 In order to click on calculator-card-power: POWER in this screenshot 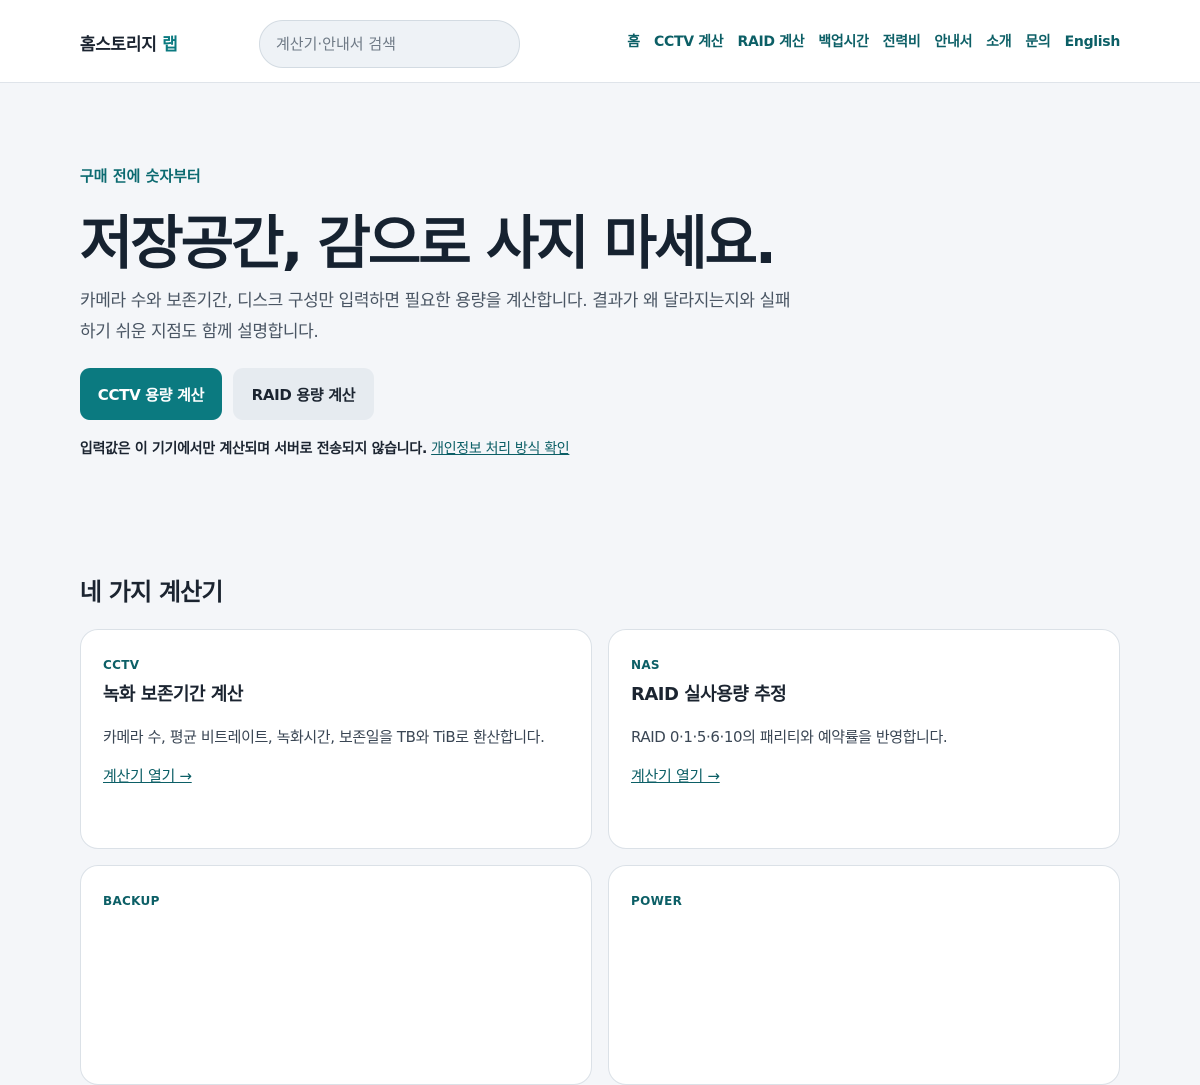, I will do `click(864, 975)`.